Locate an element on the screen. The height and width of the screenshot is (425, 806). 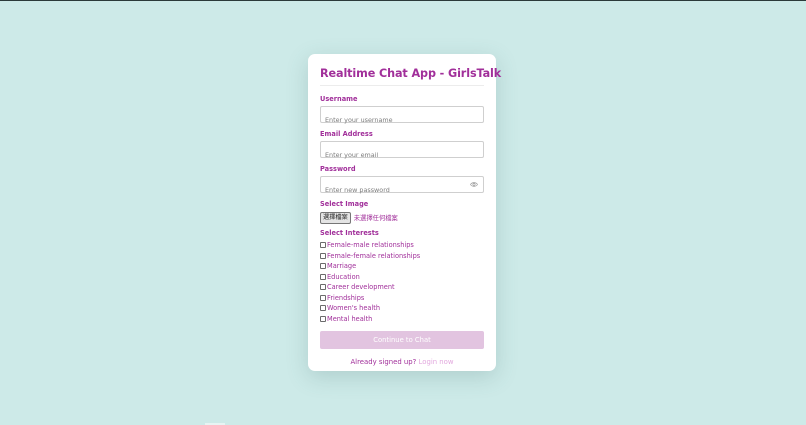
interest-item: Female-female relationships is located at coordinates (402, 256).